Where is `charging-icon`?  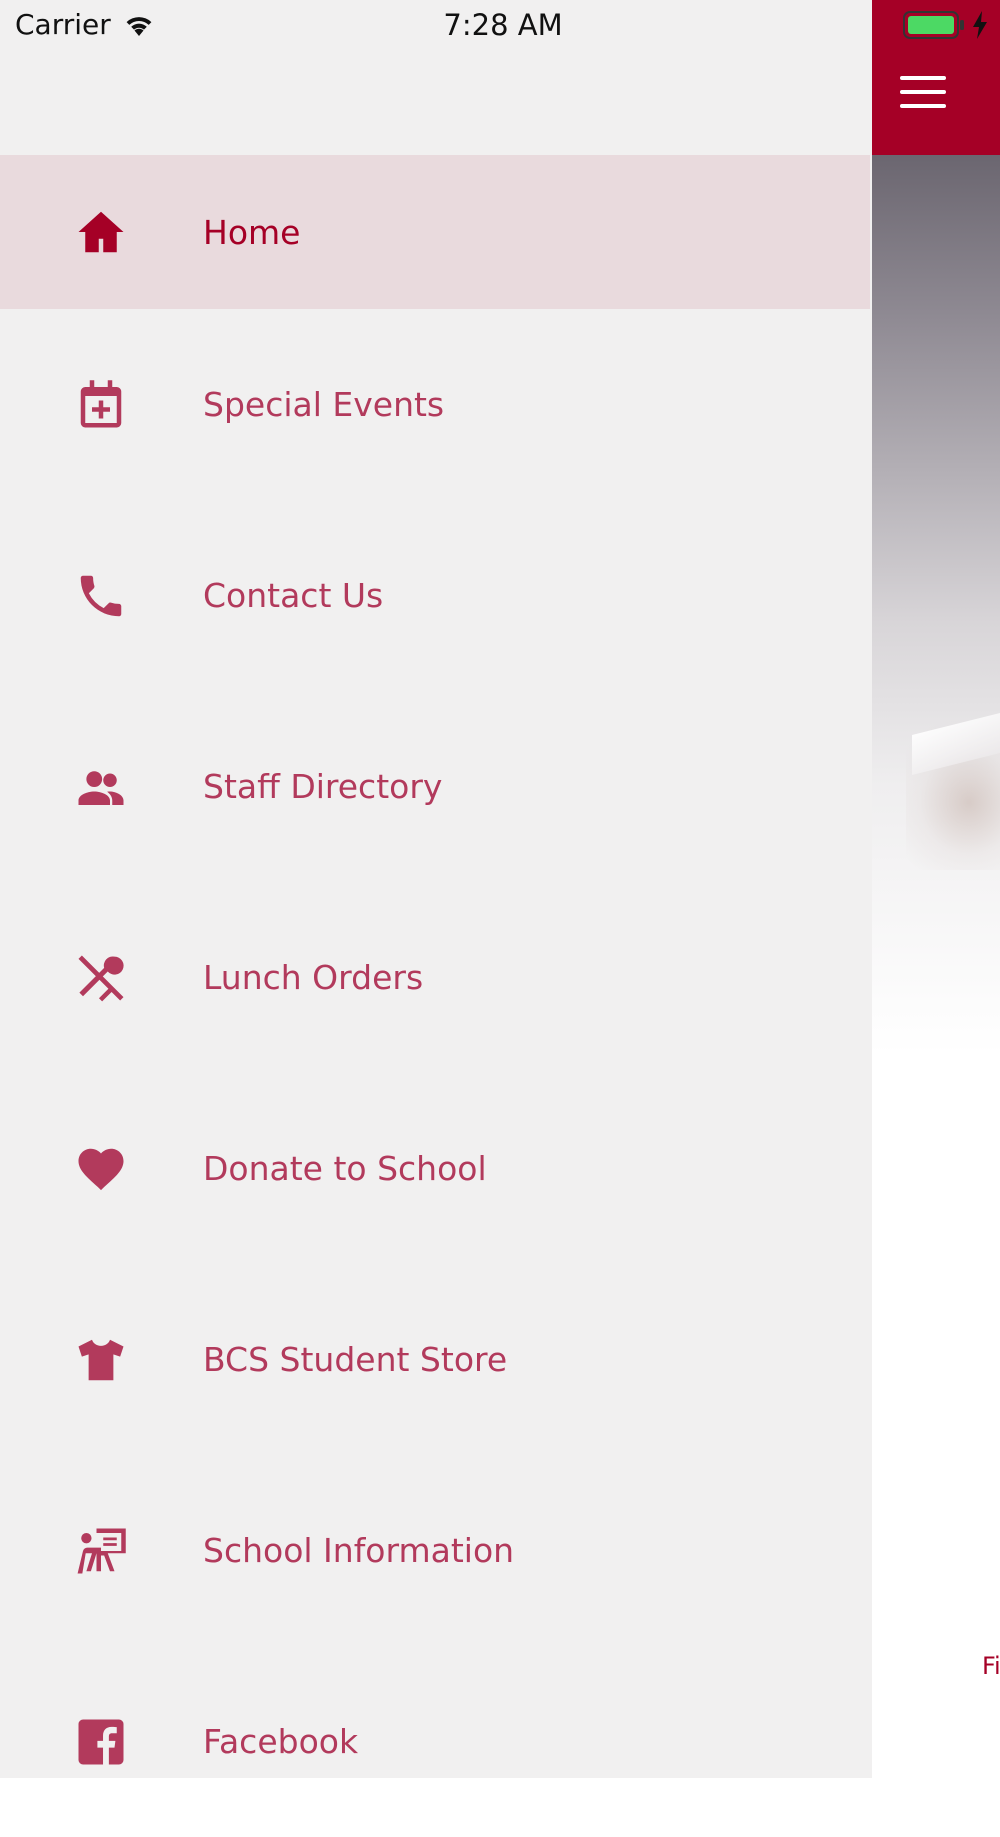
charging-icon is located at coordinates (980, 27).